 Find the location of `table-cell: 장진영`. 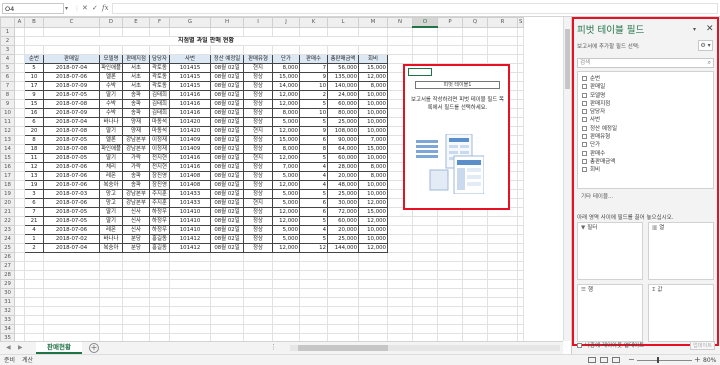

table-cell: 장진영 is located at coordinates (159, 184).